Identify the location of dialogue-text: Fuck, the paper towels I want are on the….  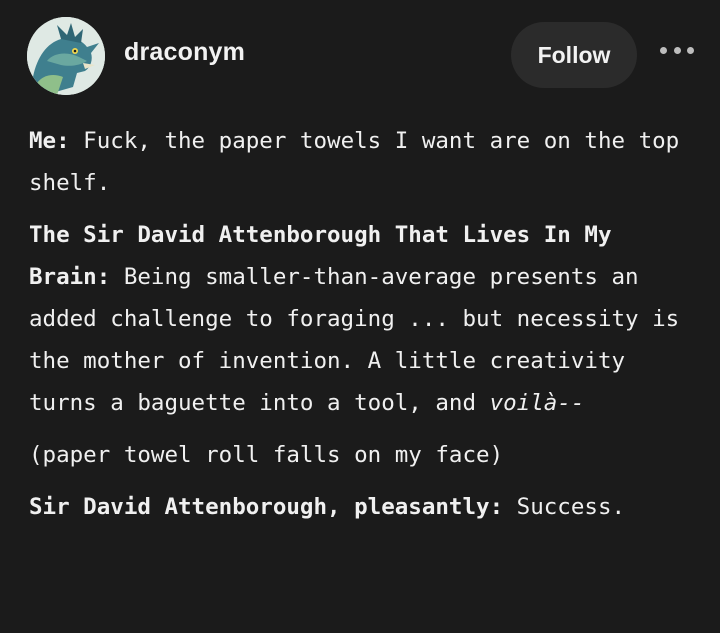
(354, 162).